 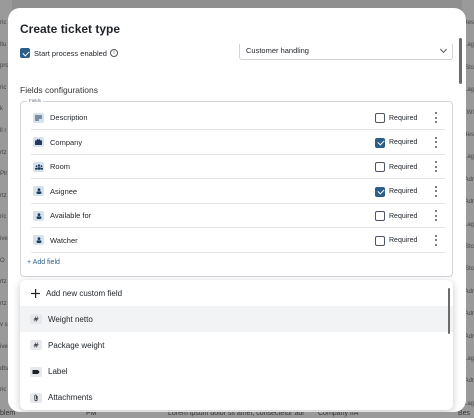 What do you see at coordinates (236, 293) in the screenshot?
I see `dropdown-item-add-new-custom-field: Add new custom field` at bounding box center [236, 293].